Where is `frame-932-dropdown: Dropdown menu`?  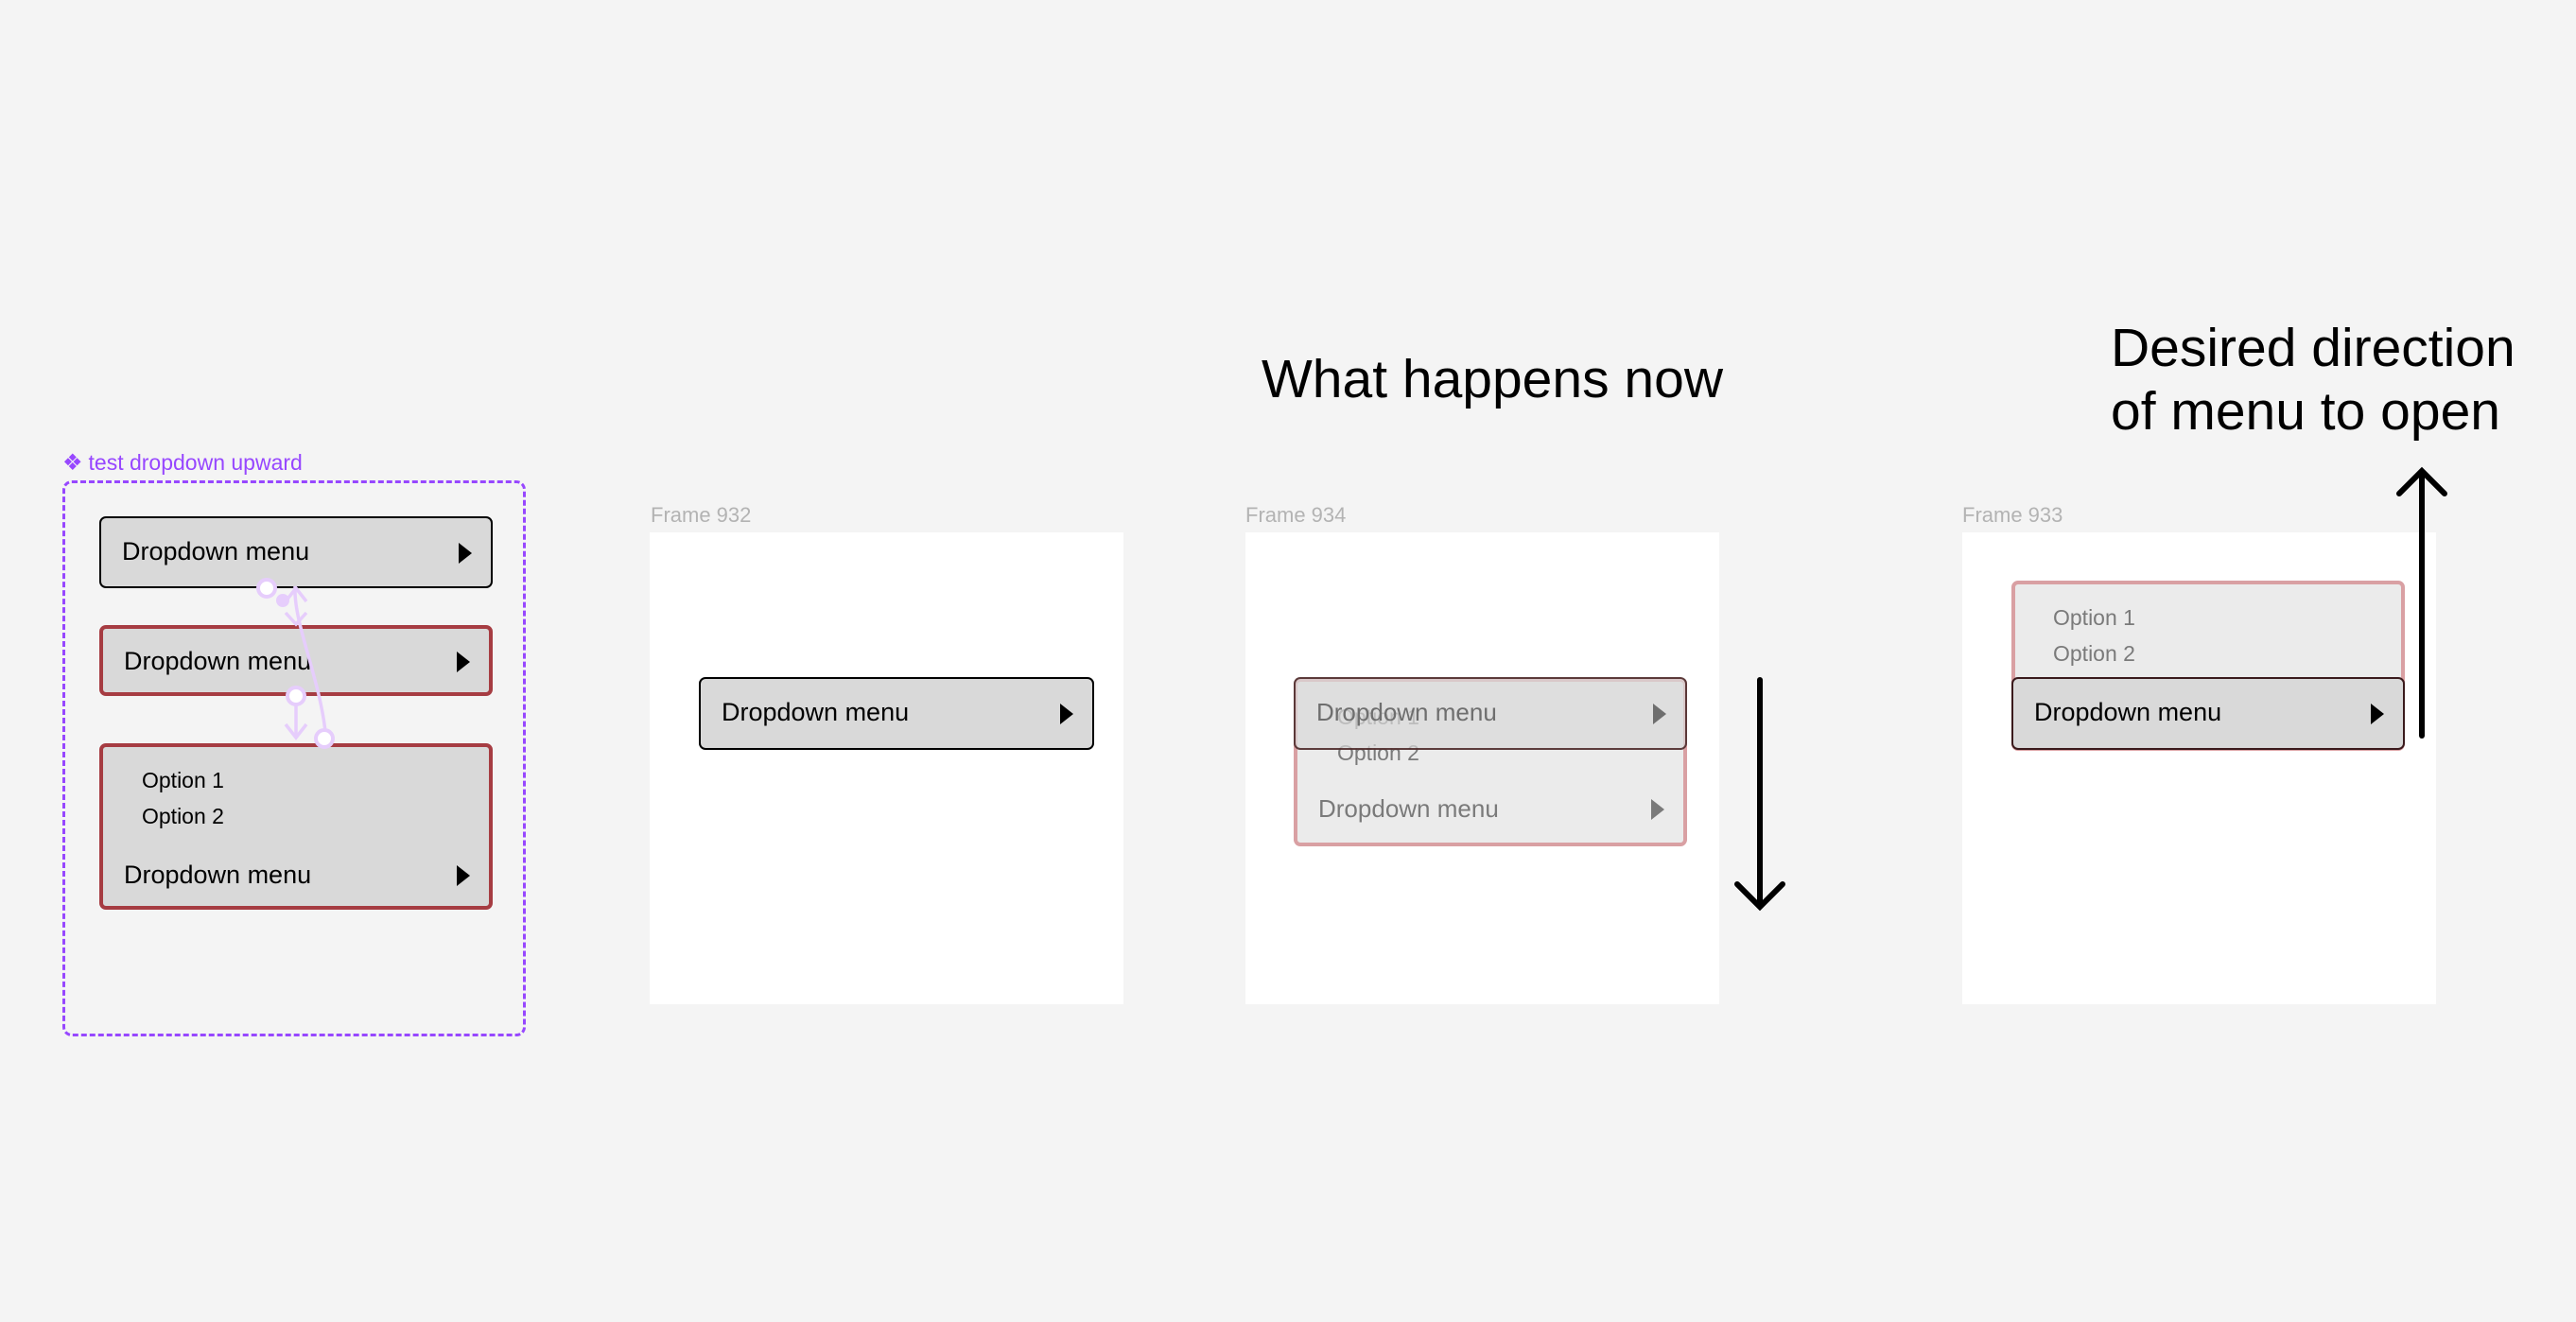
frame-932-dropdown: Dropdown menu is located at coordinates (896, 713).